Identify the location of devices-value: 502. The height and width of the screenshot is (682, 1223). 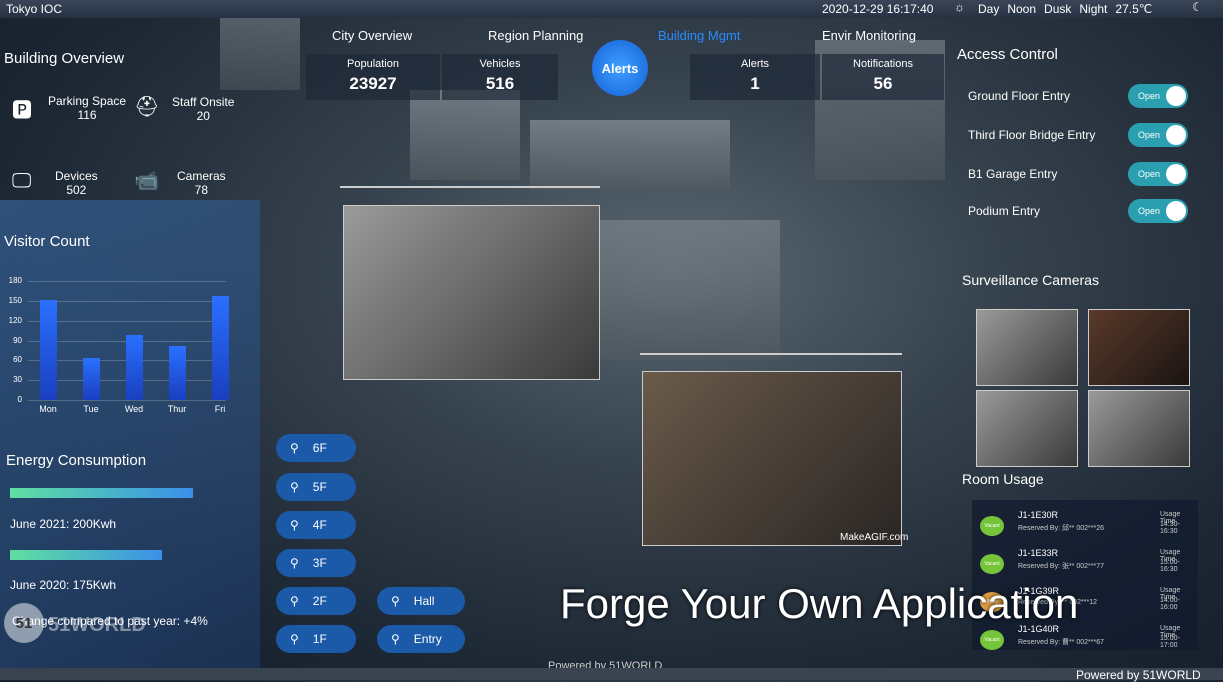
(76, 190).